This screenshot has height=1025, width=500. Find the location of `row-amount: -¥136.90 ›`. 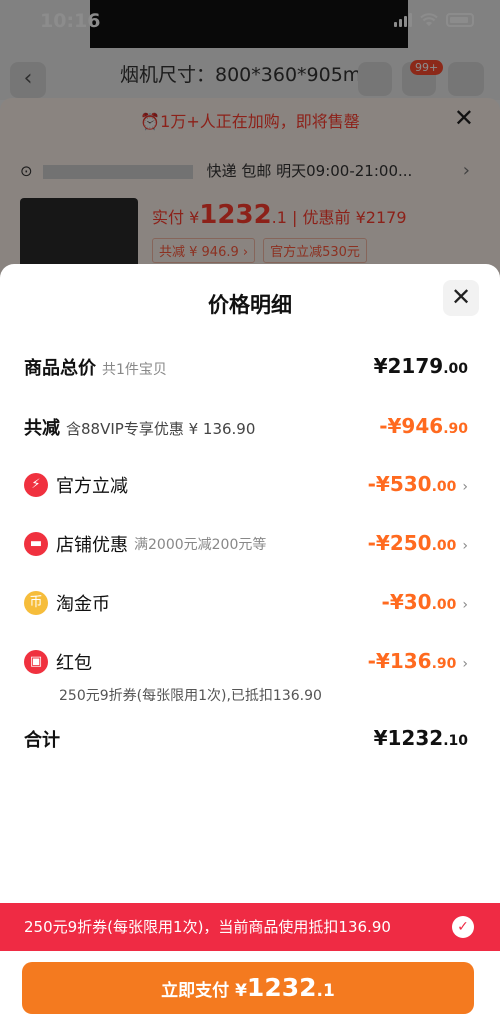

row-amount: -¥136.90 › is located at coordinates (417, 661).